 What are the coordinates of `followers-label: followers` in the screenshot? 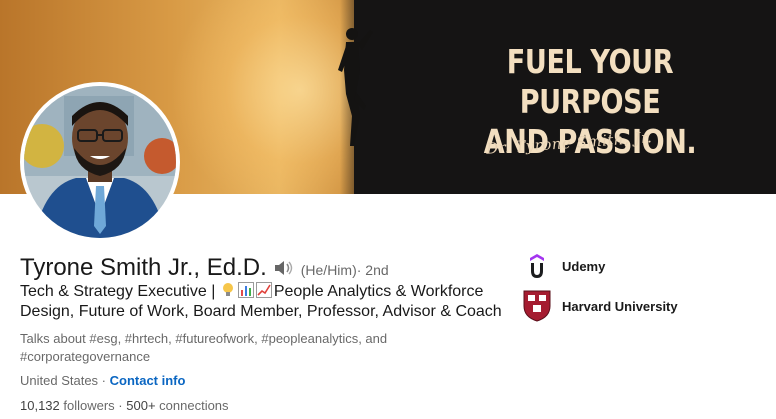 It's located at (87, 405).